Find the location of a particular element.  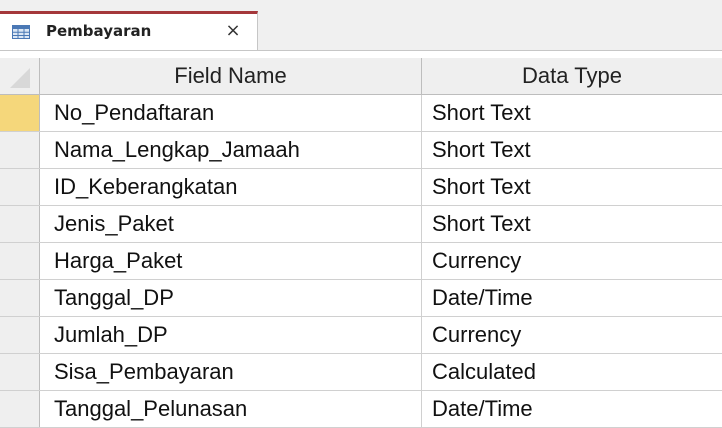

table-row: Jumlah_DP Currency is located at coordinates (361, 335).